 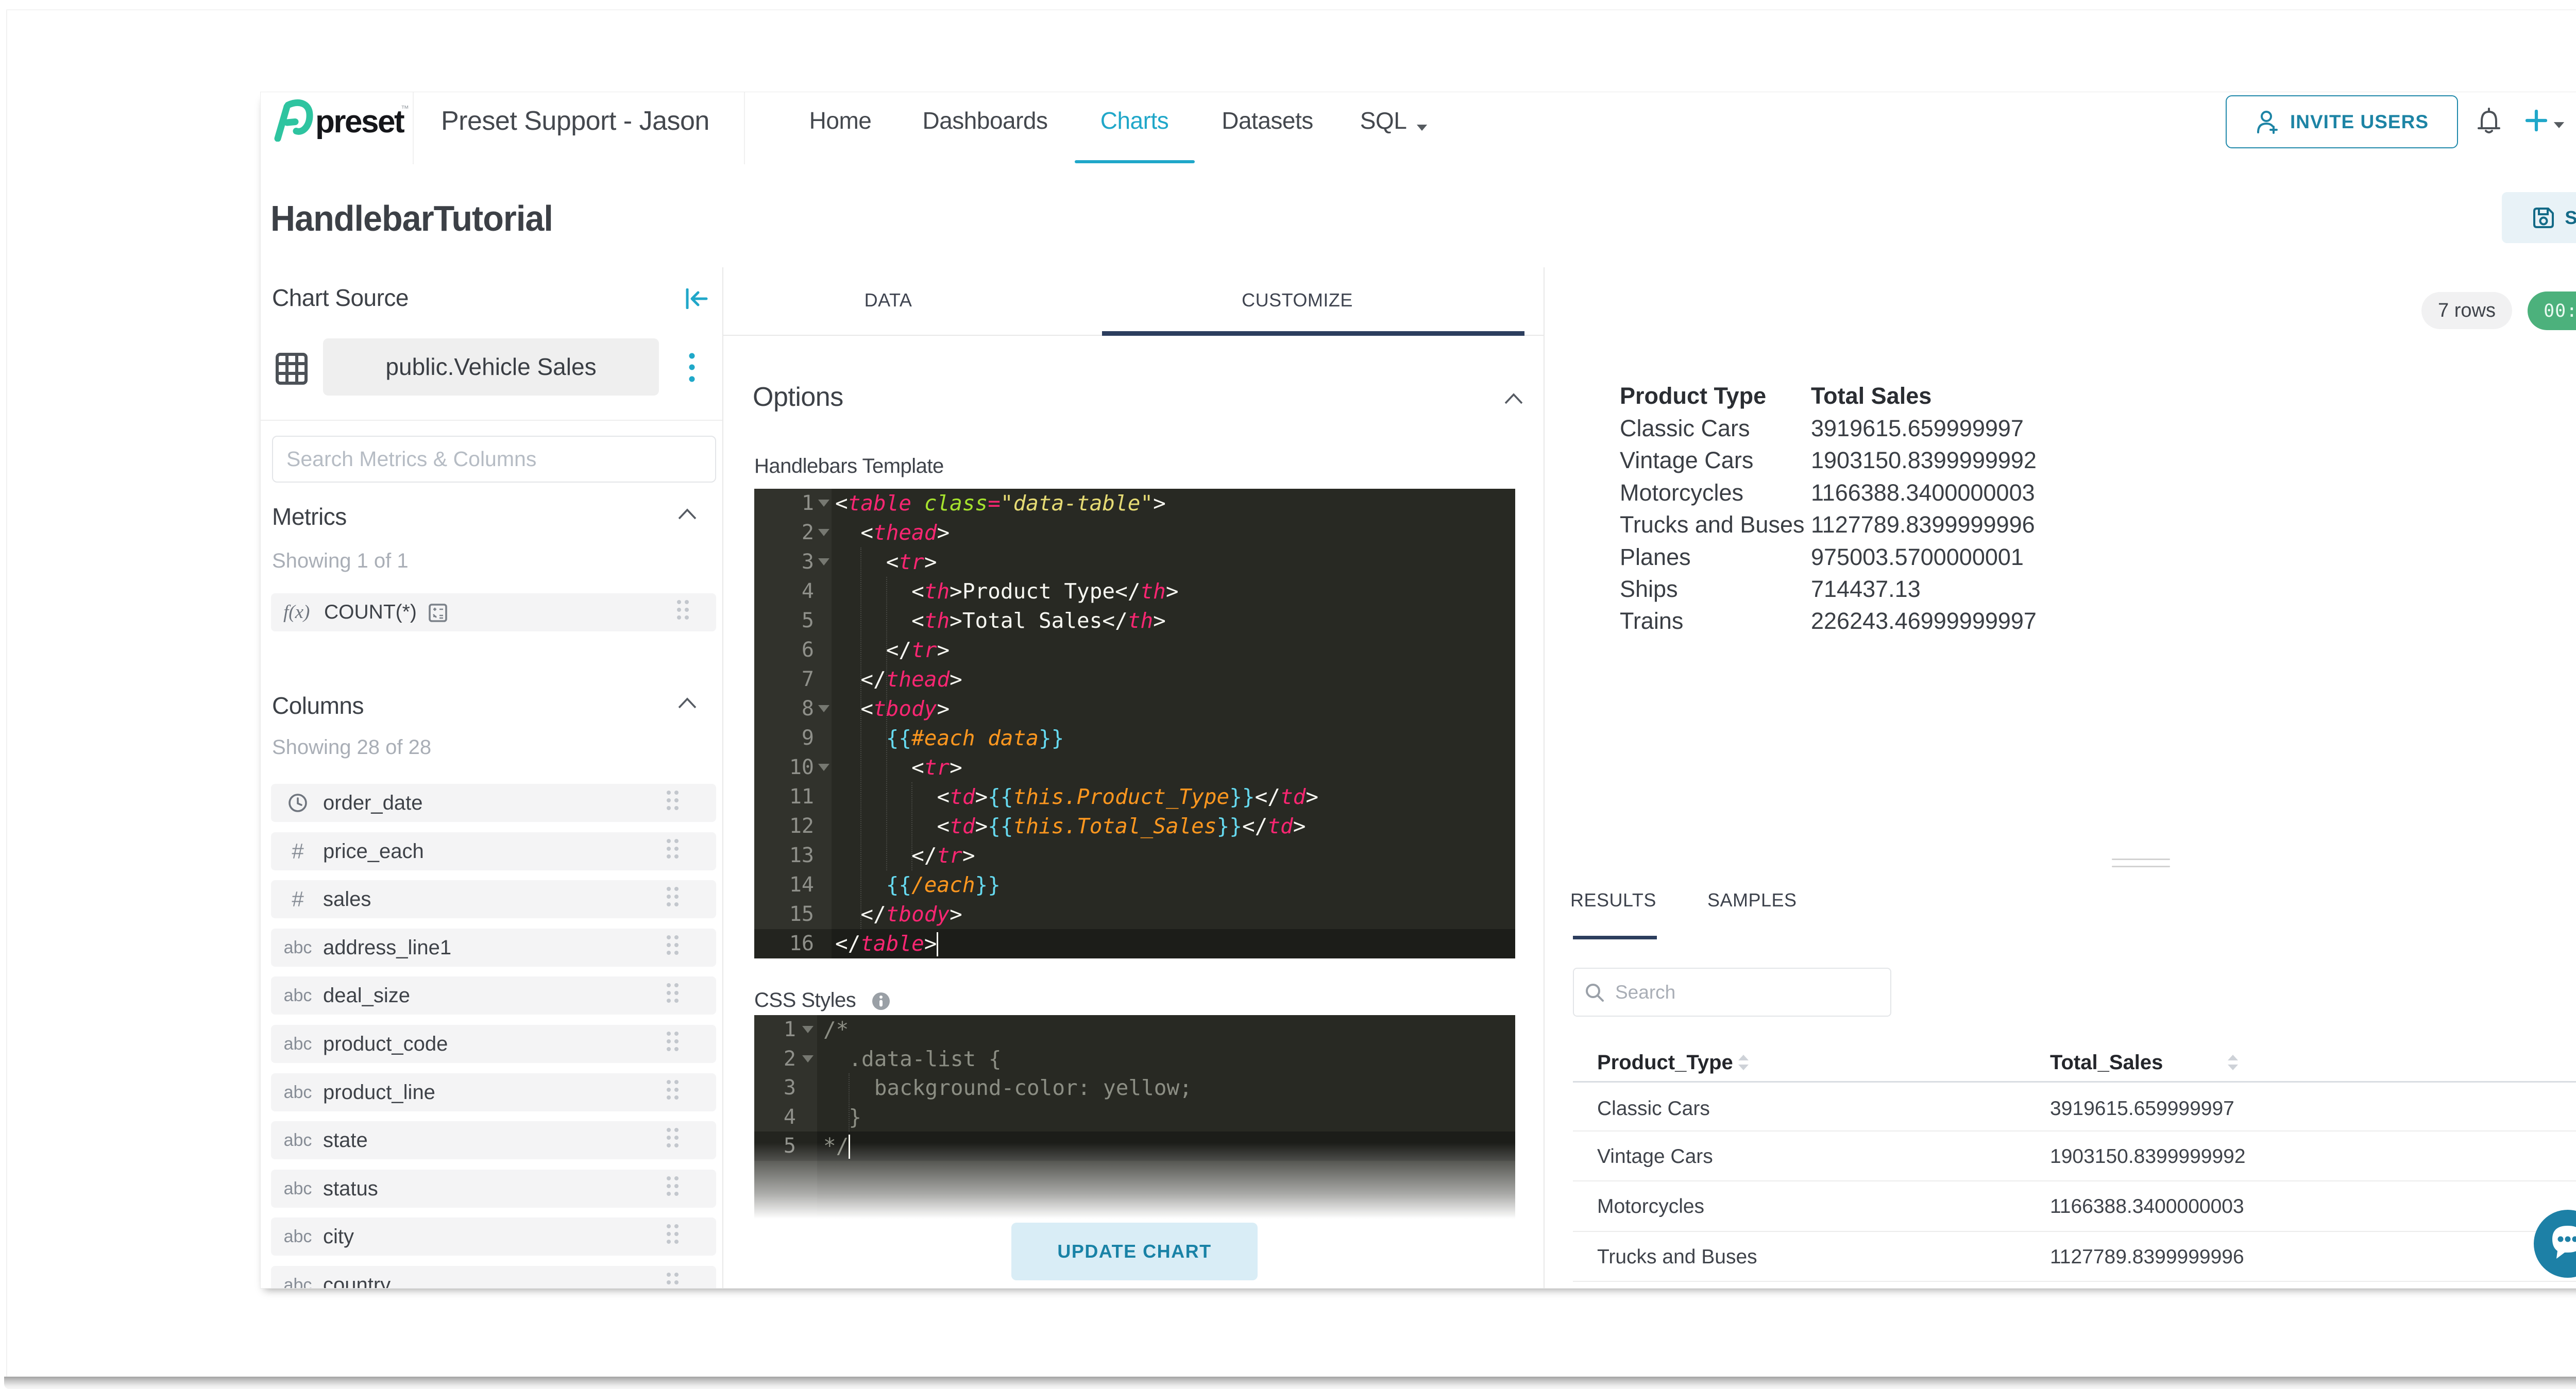 What do you see at coordinates (696, 300) in the screenshot?
I see `collapse-panel-icon` at bounding box center [696, 300].